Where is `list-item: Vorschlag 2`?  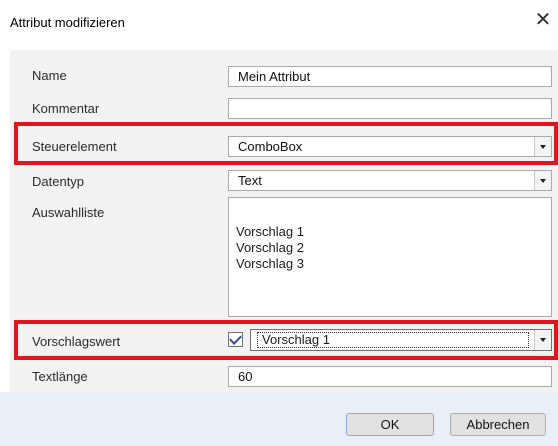 list-item: Vorschlag 2 is located at coordinates (393, 248).